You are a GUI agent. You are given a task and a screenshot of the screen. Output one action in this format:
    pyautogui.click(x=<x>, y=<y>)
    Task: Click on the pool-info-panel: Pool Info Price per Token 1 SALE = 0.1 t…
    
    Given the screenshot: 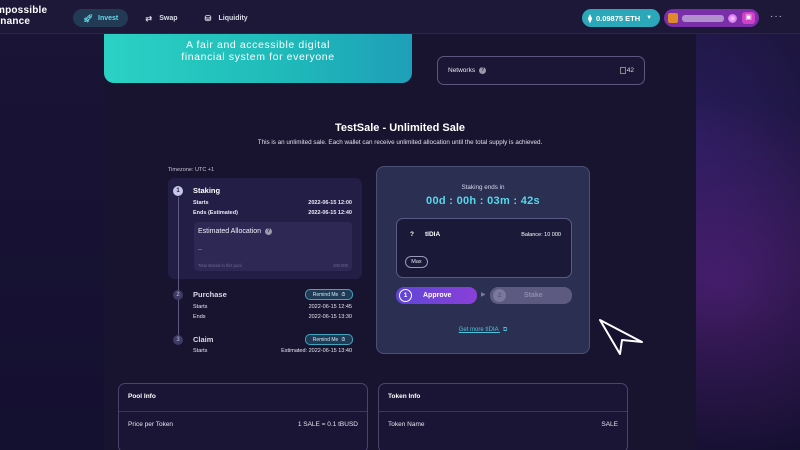 What is the action you would take?
    pyautogui.click(x=243, y=416)
    